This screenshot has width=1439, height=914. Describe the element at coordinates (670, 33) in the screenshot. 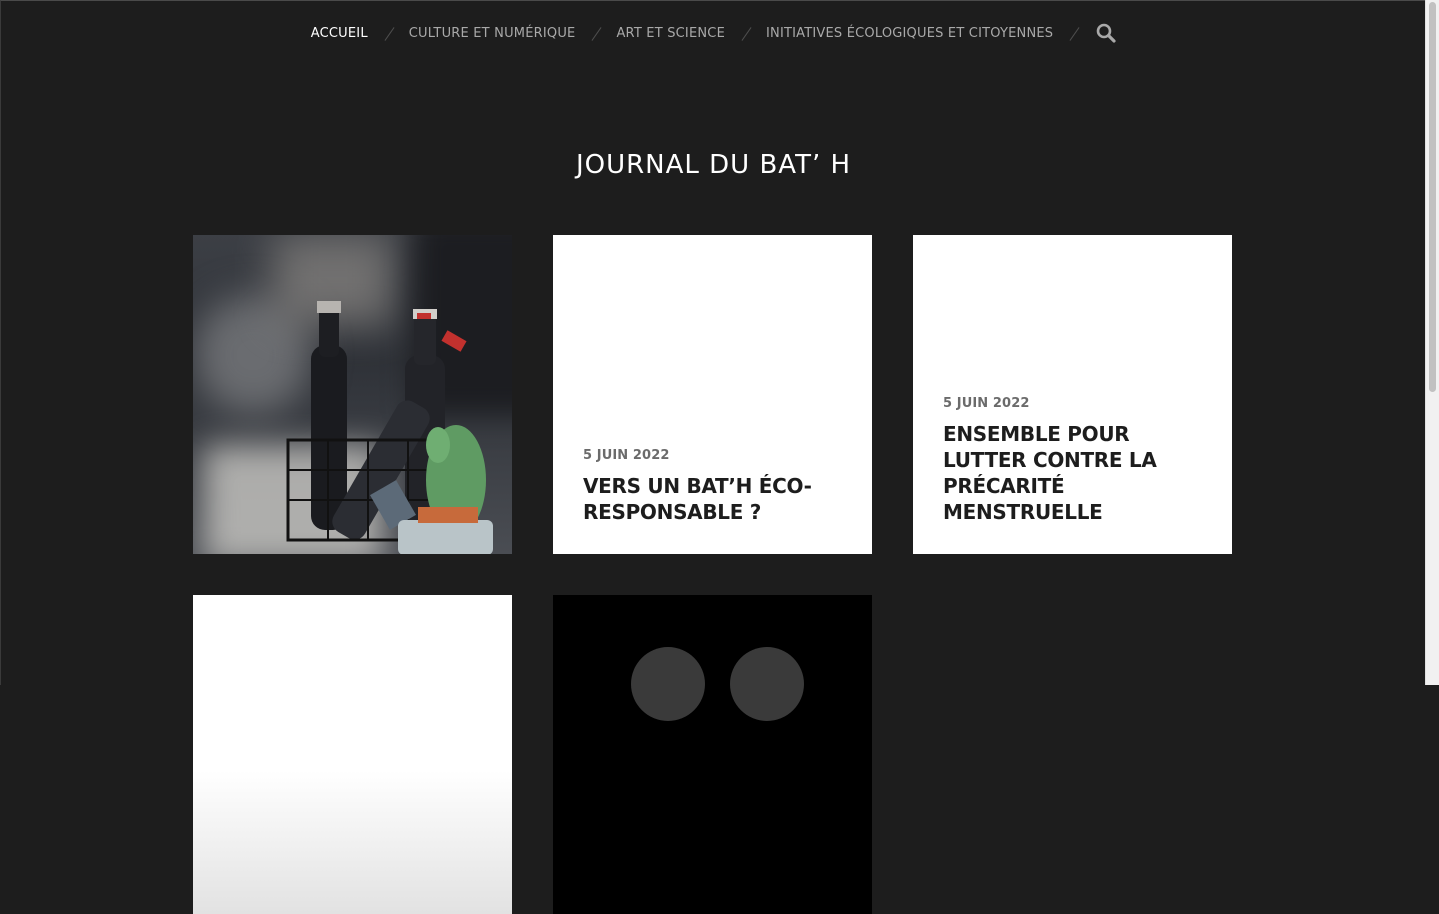

I see `nav-item-art-science: Art et science` at that location.